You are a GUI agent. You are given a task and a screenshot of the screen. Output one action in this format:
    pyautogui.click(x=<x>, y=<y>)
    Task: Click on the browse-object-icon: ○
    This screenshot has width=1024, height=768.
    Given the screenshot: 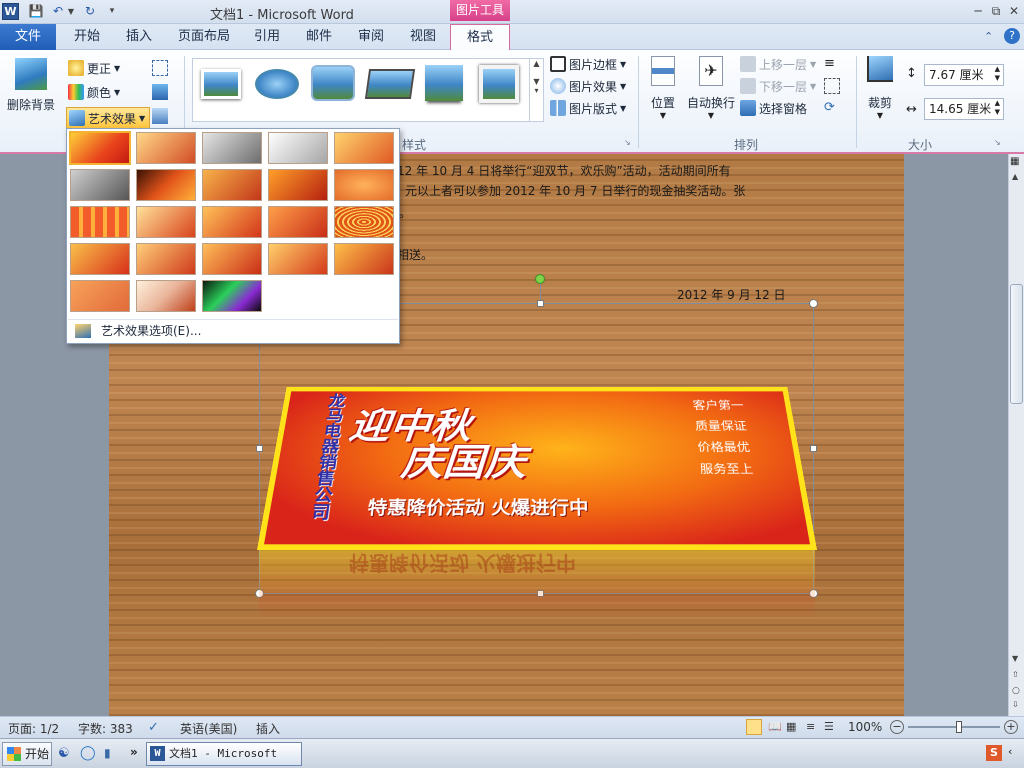 What is the action you would take?
    pyautogui.click(x=1016, y=691)
    